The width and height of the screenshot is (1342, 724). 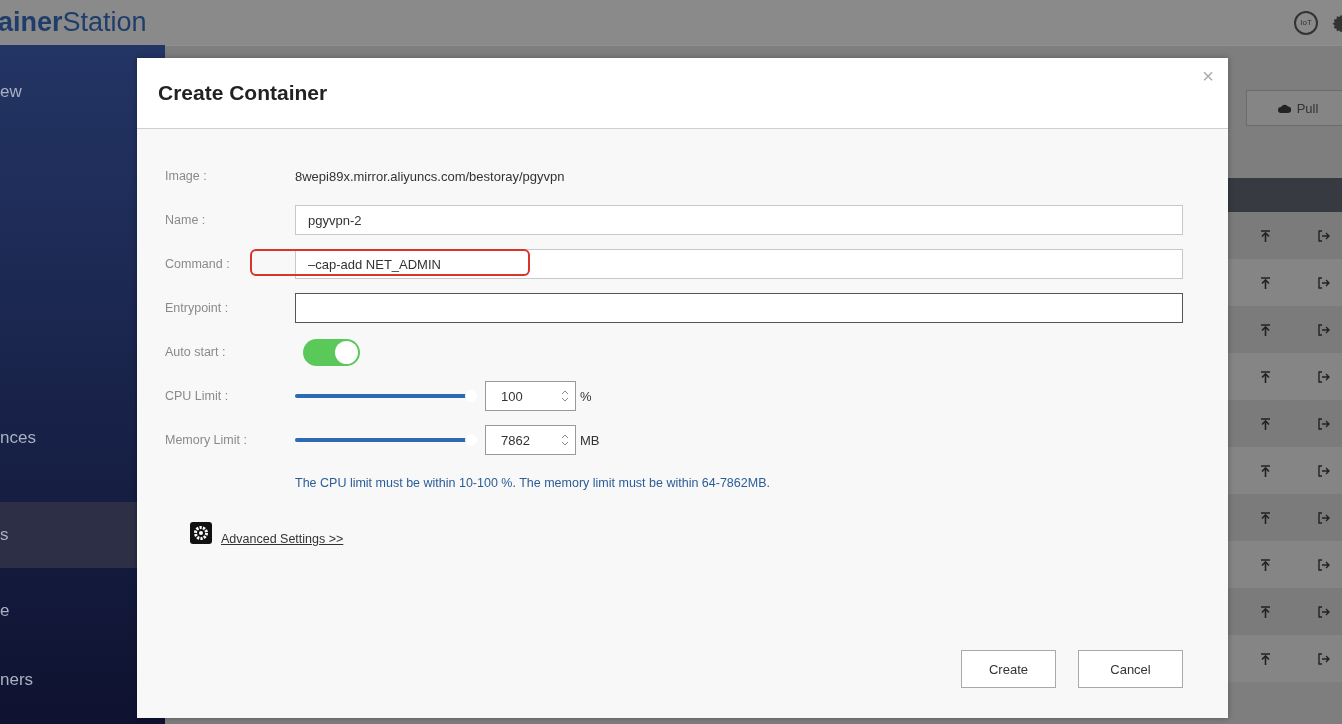 I want to click on field-label: Entrypoint :, so click(x=197, y=308).